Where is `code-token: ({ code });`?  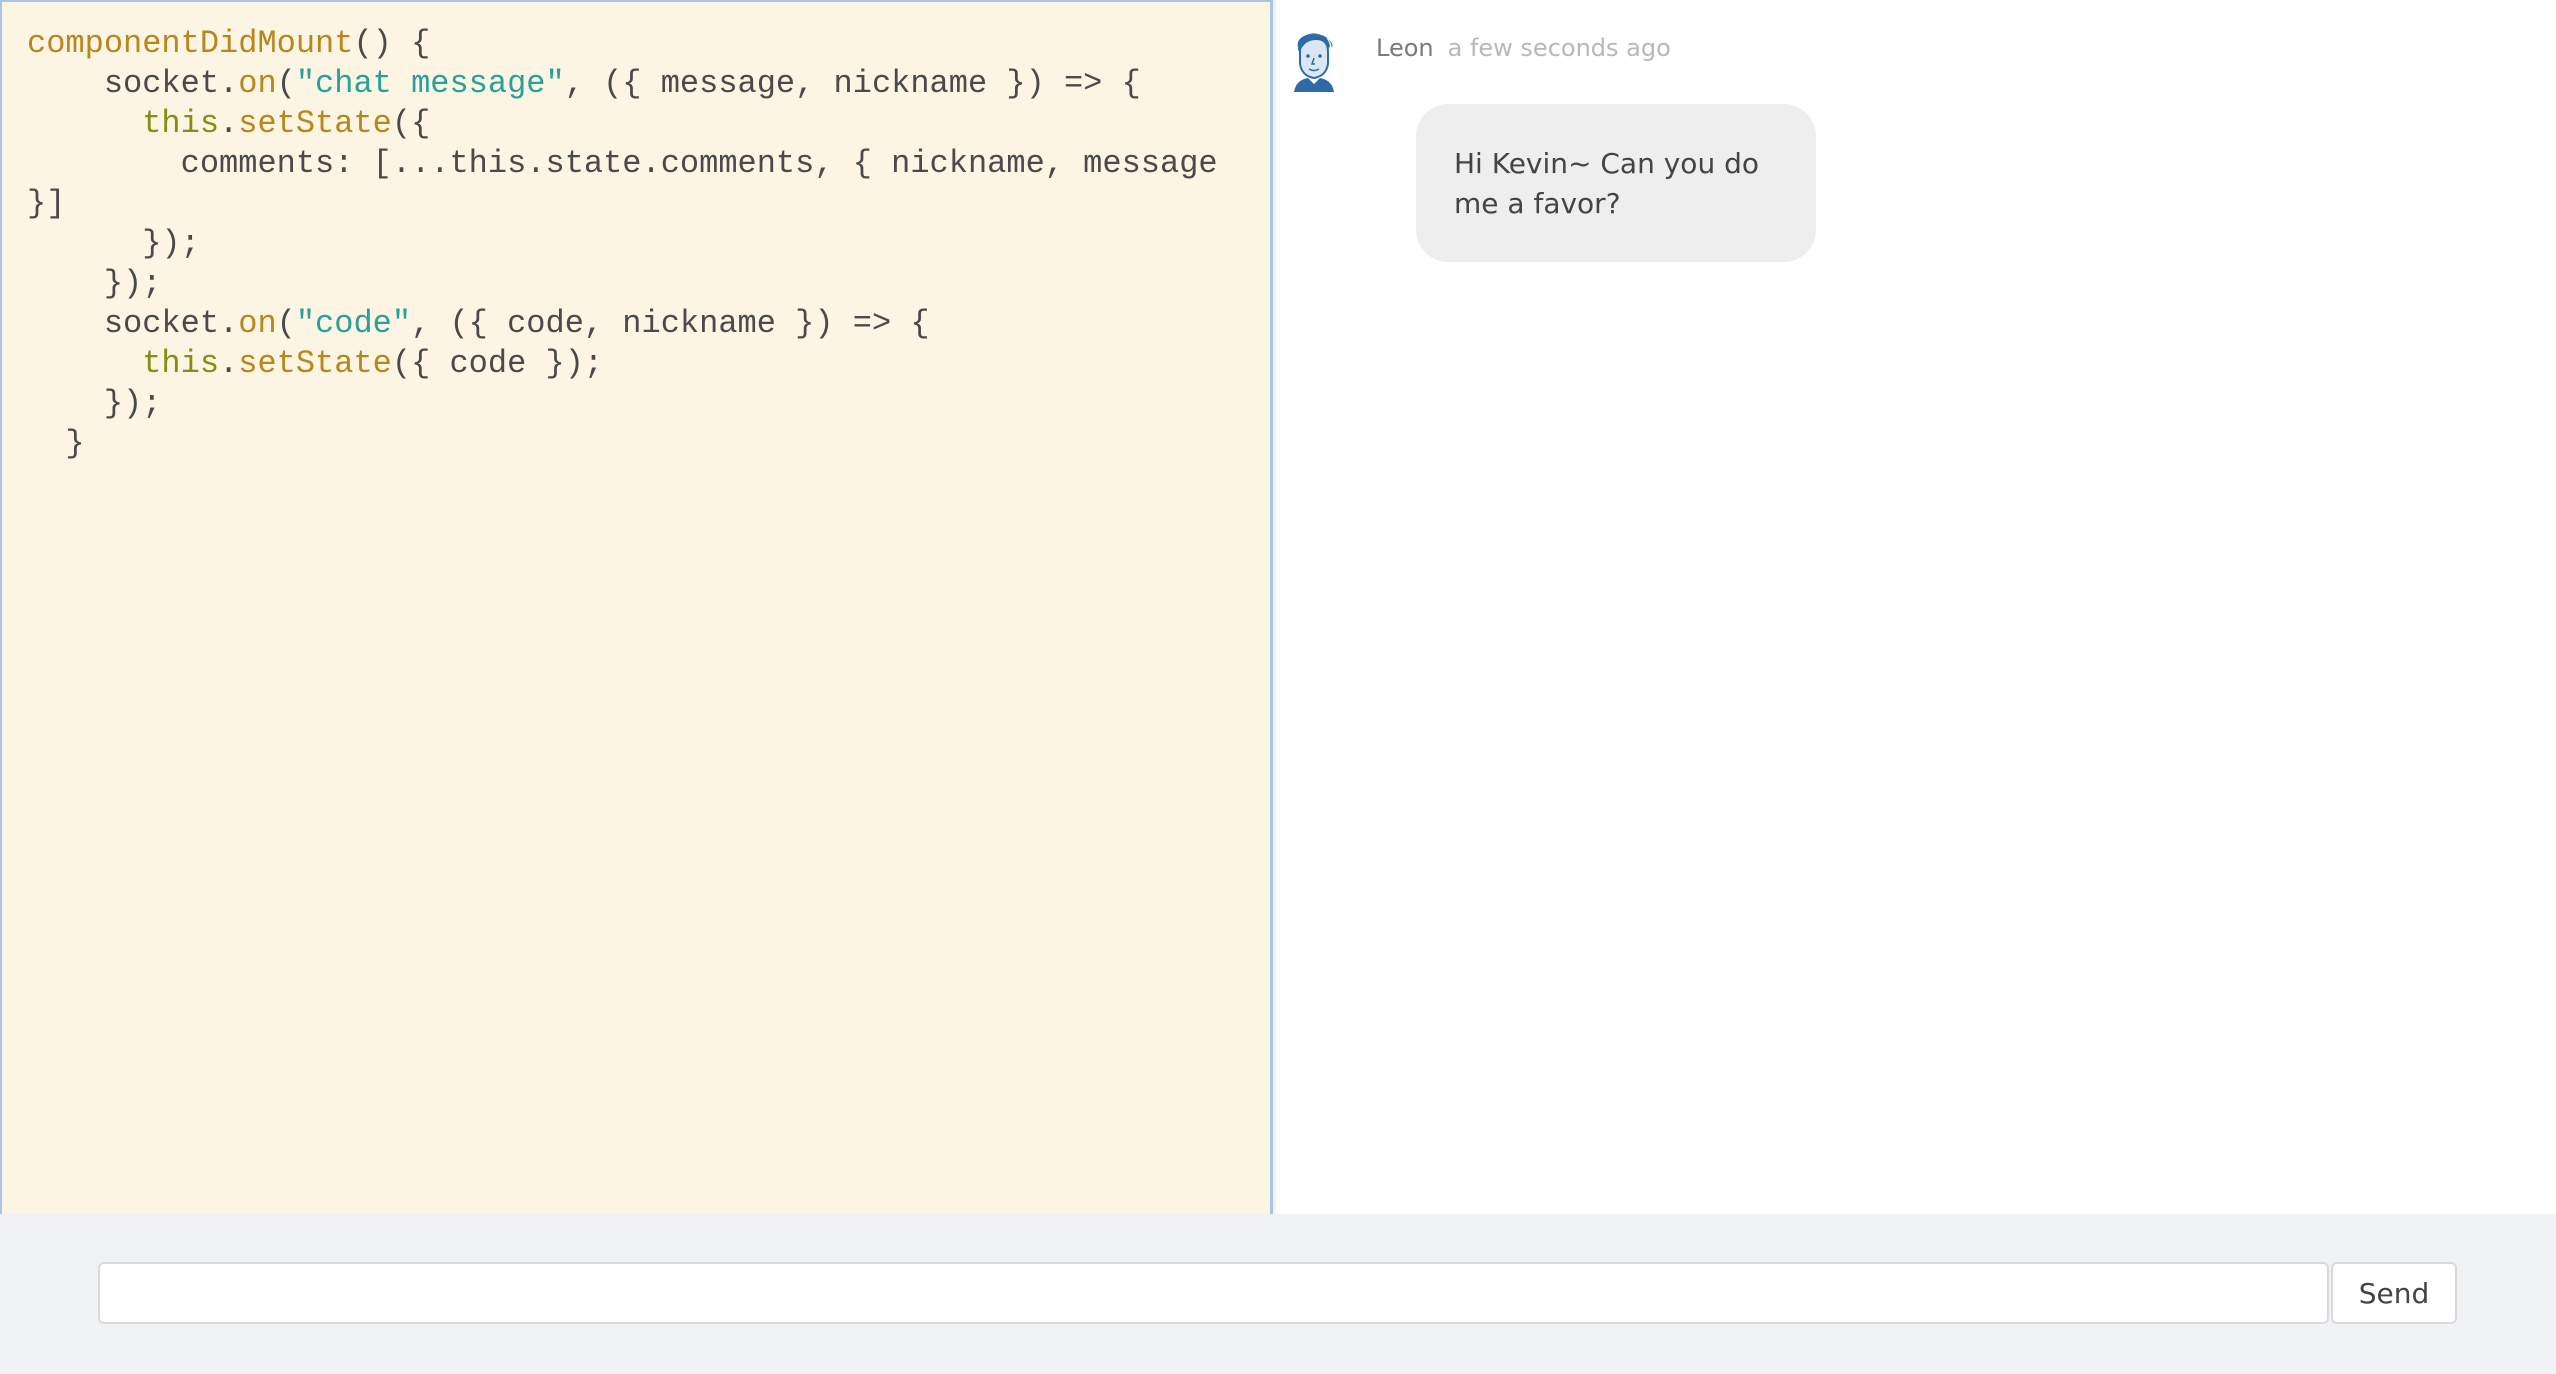 code-token: ({ code }); is located at coordinates (497, 363).